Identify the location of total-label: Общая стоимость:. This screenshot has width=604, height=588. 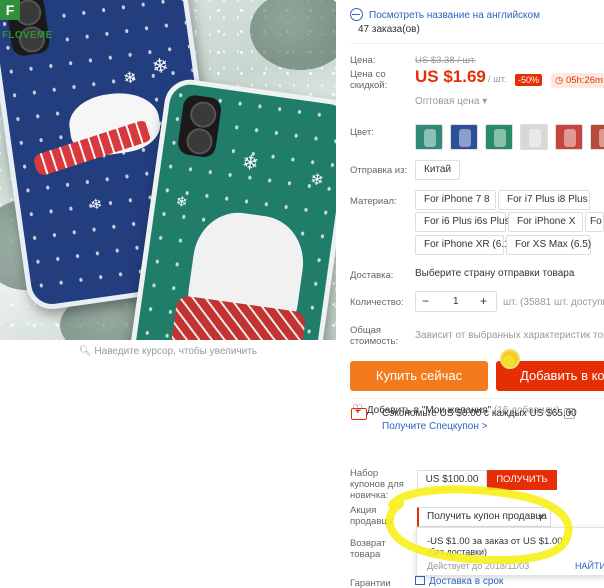
(374, 336).